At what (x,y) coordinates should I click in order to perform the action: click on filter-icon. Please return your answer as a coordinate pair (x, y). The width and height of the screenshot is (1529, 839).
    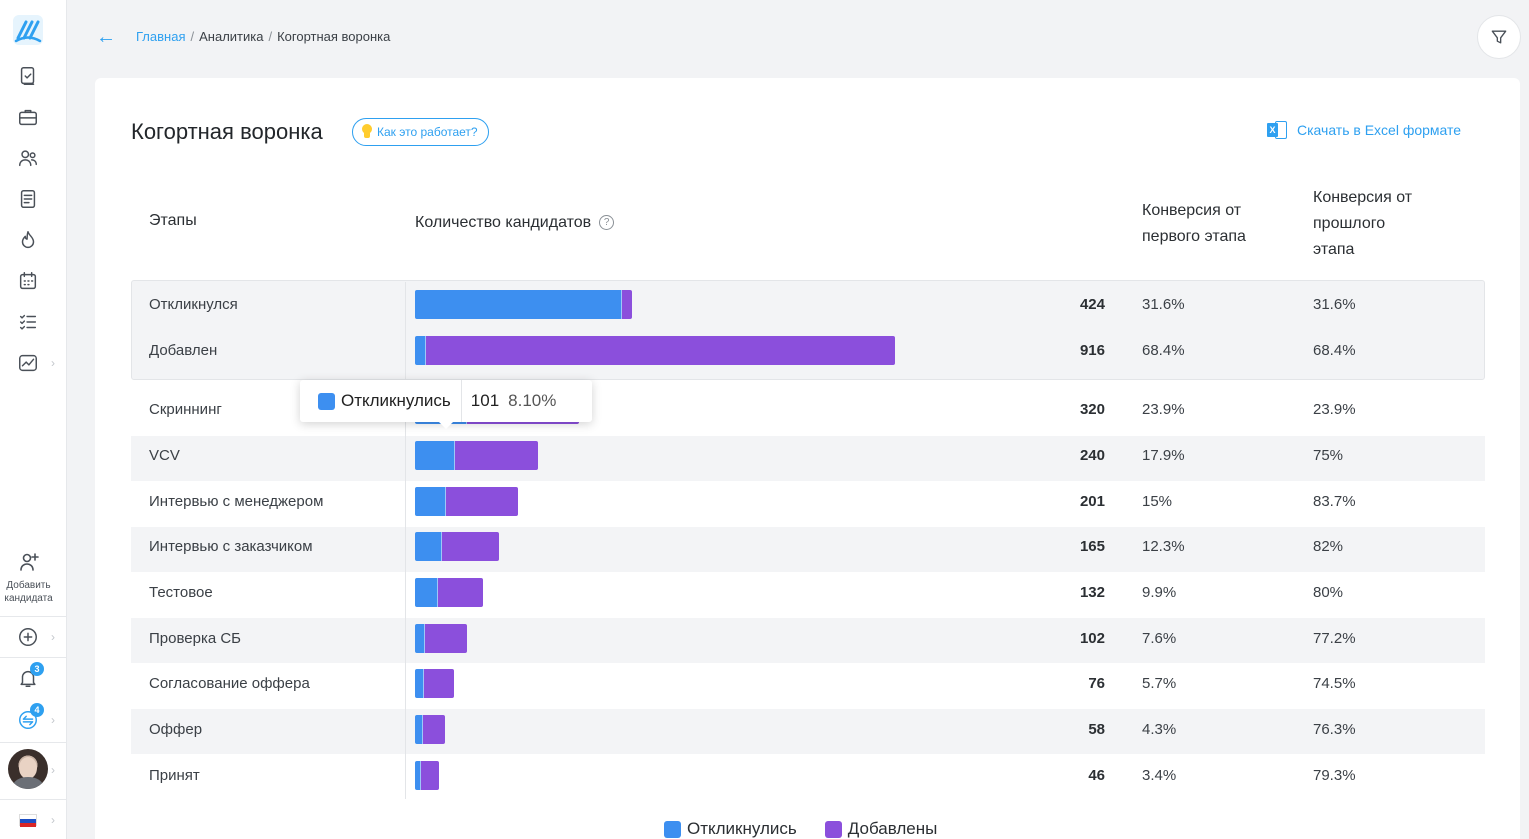
    Looking at the image, I should click on (1499, 37).